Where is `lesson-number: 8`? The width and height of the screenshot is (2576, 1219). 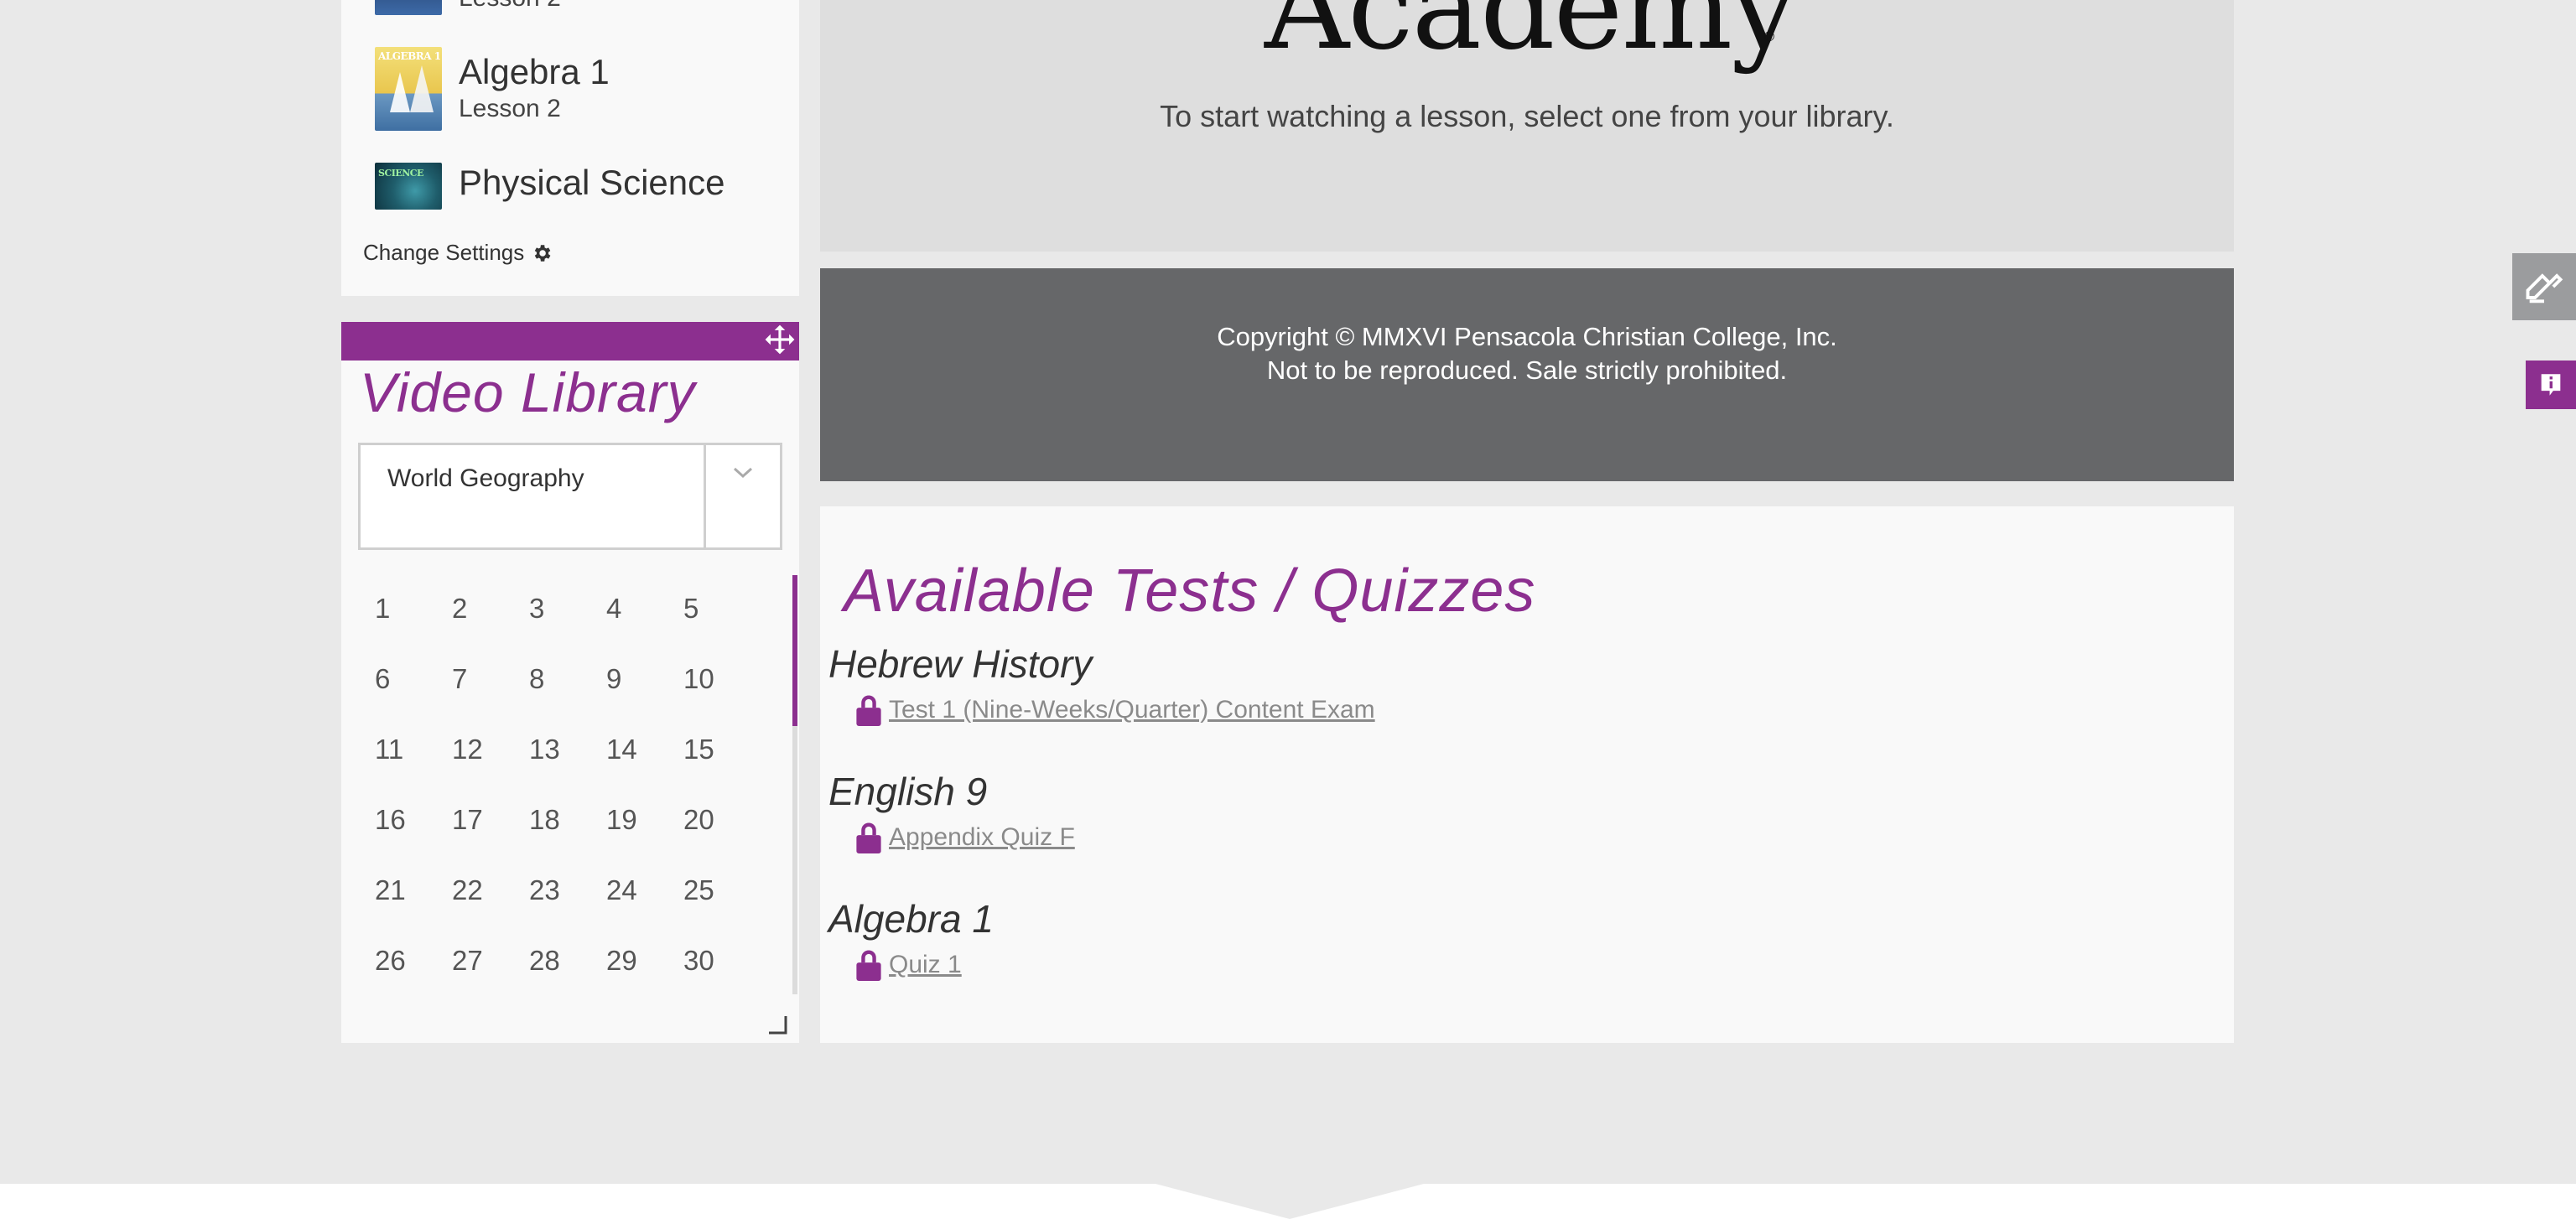
lesson-number: 8 is located at coordinates (567, 679).